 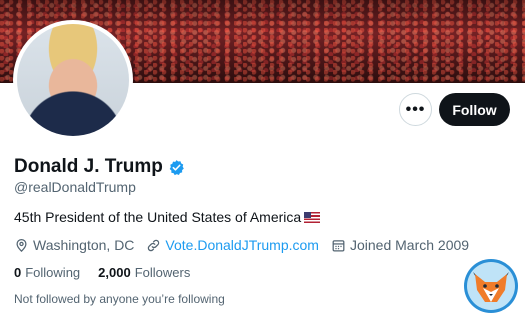 I want to click on location-pin-icon, so click(x=21, y=245).